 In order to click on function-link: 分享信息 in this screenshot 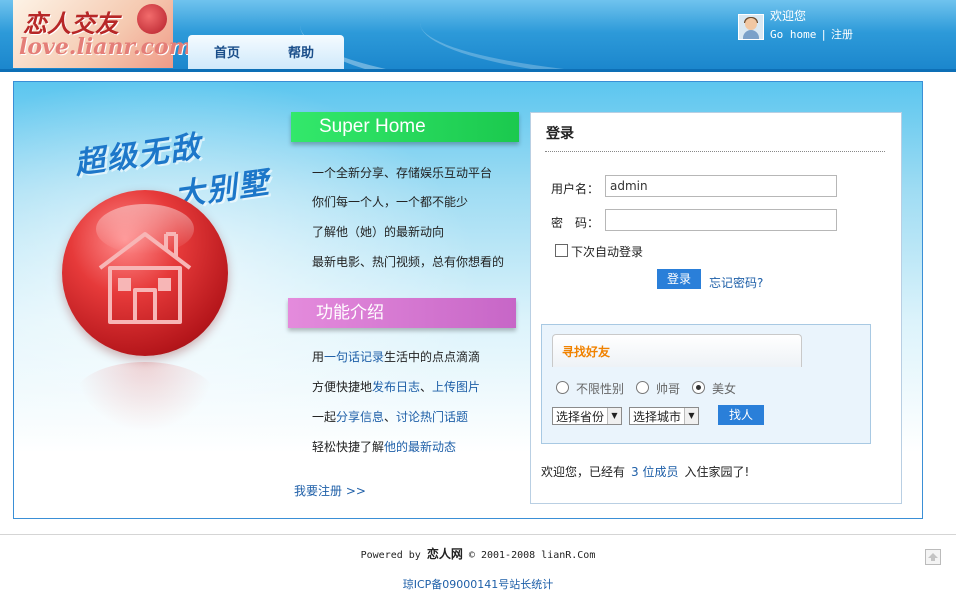, I will do `click(360, 417)`.